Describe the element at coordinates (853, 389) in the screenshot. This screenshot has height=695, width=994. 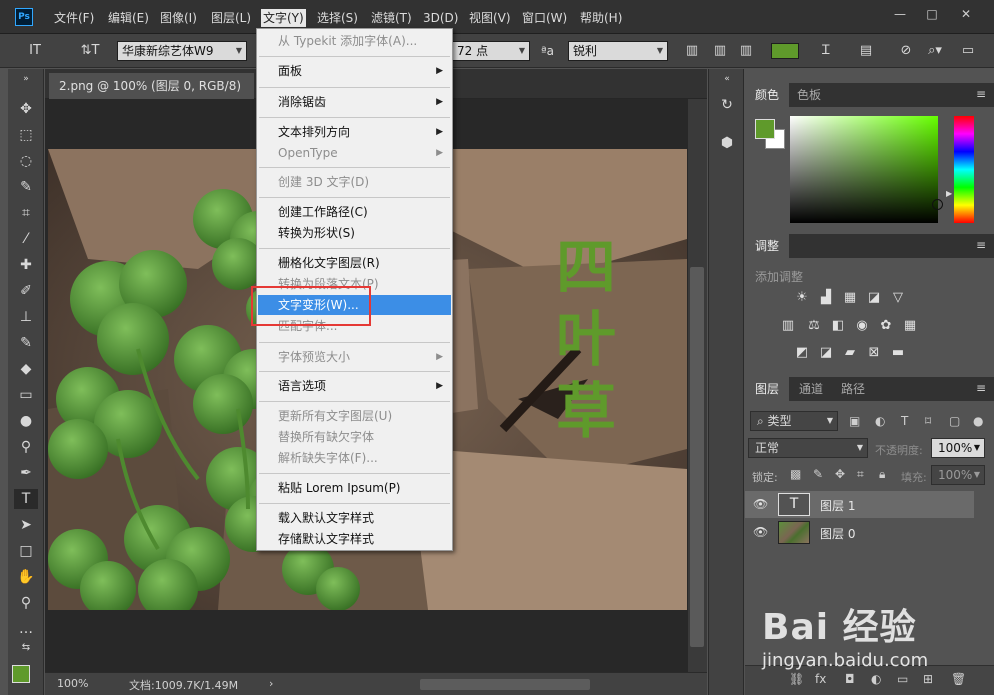
I see `tab-paths: 路径` at that location.